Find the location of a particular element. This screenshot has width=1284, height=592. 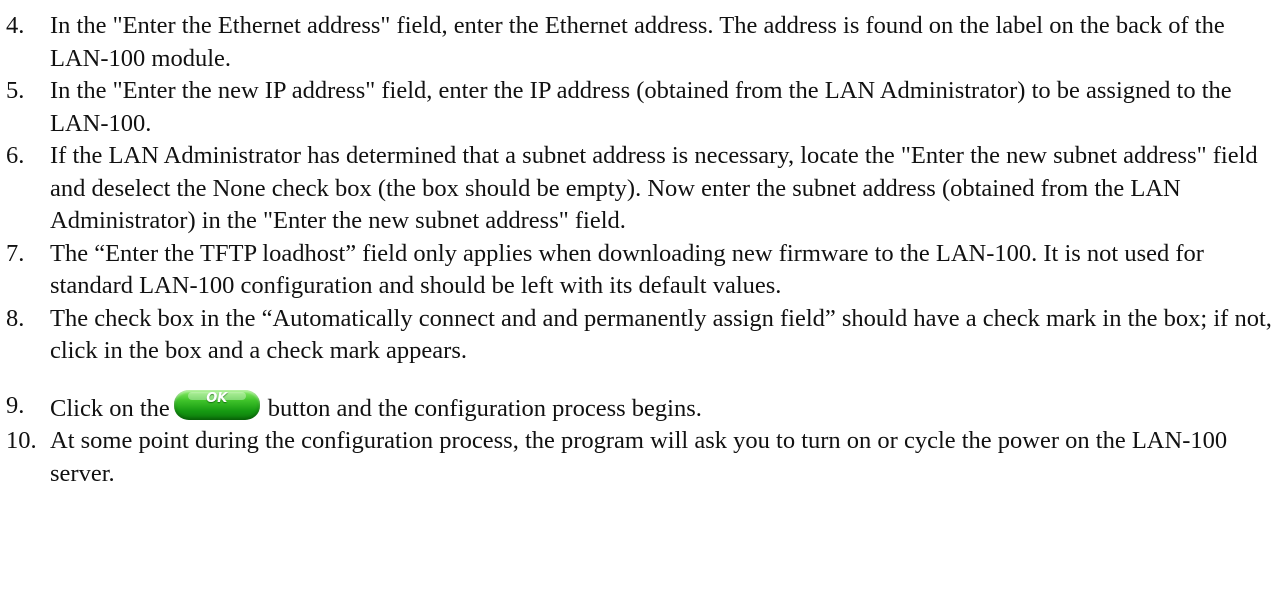

step-number: 9. is located at coordinates (15, 405).